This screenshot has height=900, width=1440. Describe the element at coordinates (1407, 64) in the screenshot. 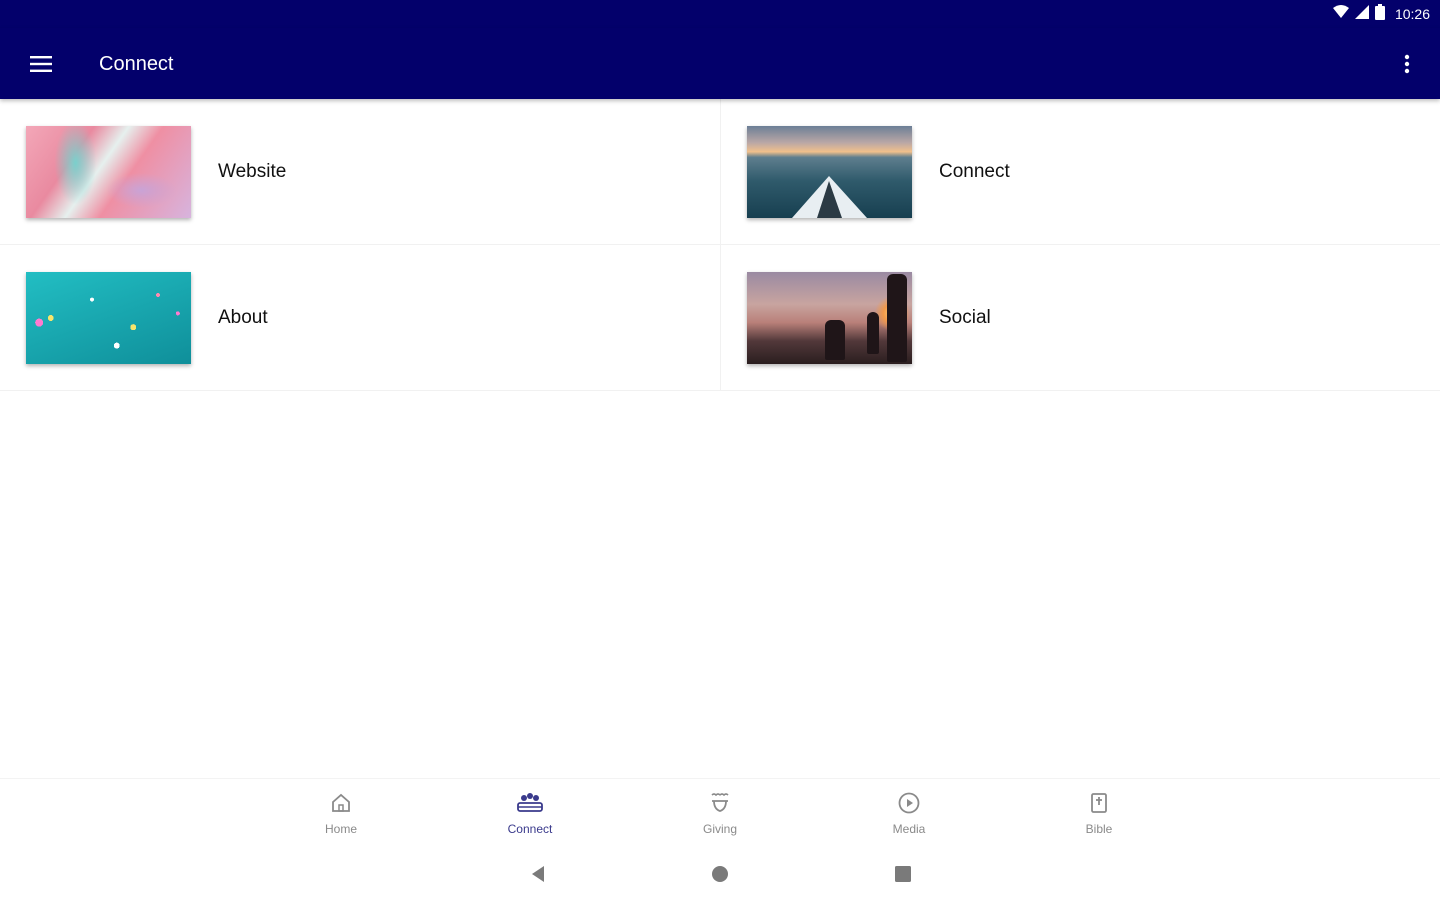

I see `more-vert-icon` at that location.